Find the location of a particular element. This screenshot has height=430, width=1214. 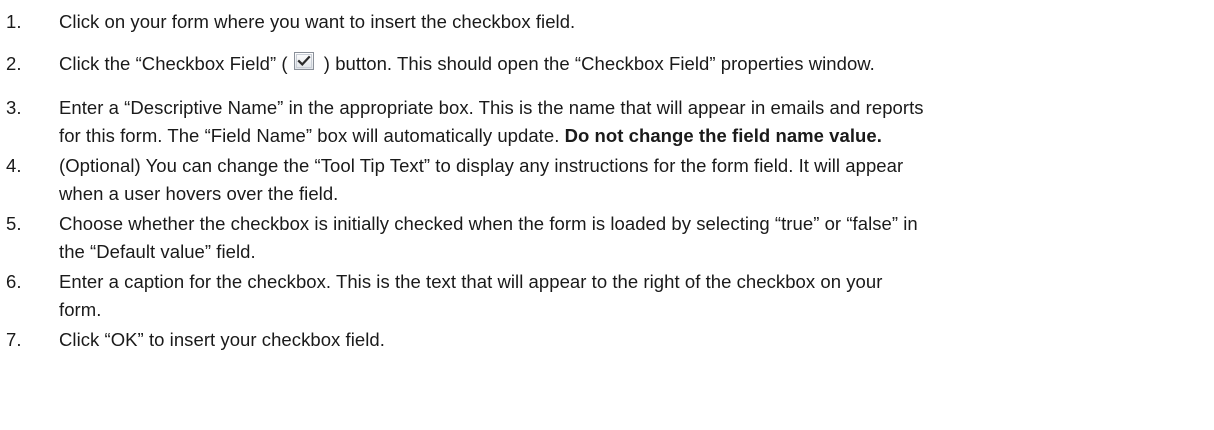

step-number: 7. is located at coordinates (14, 339).